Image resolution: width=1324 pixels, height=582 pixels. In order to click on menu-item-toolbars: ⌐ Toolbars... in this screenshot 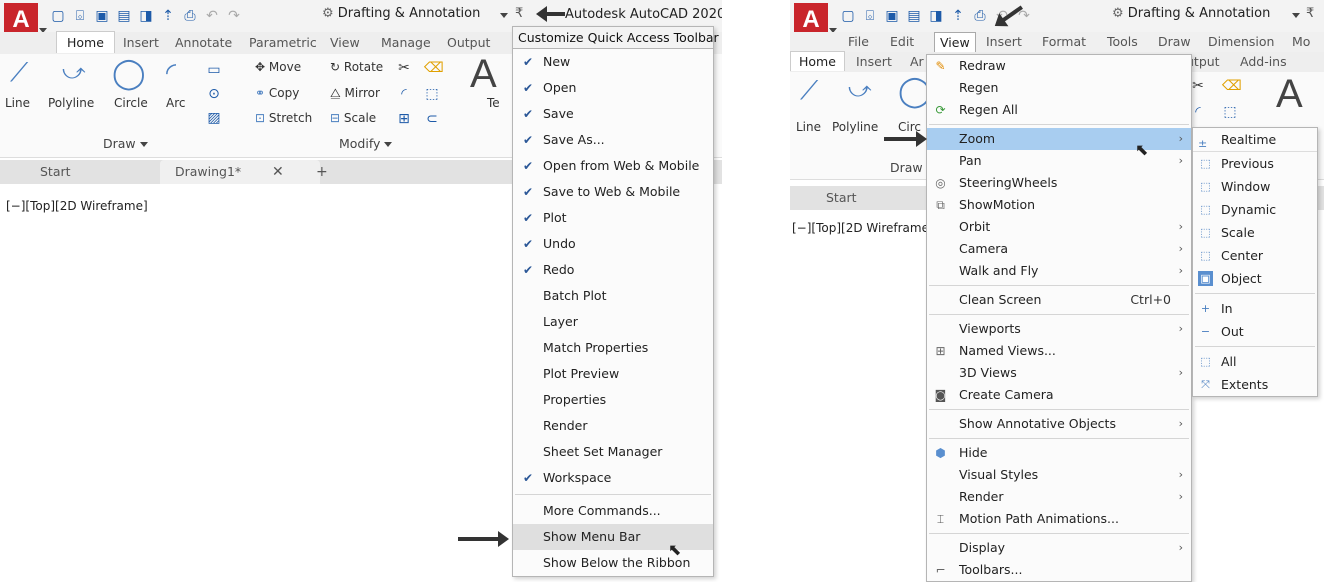, I will do `click(1059, 570)`.